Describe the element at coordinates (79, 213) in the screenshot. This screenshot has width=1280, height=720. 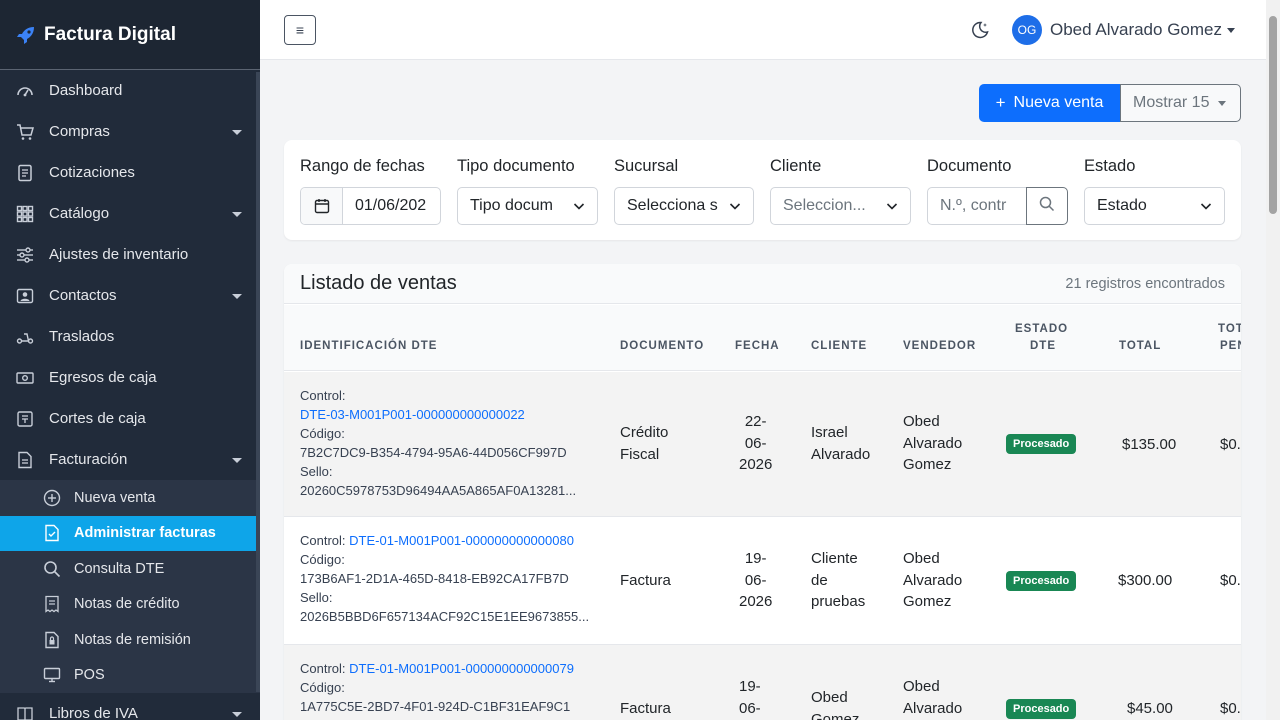
I see `sidebar-item-label: Catálogo` at that location.